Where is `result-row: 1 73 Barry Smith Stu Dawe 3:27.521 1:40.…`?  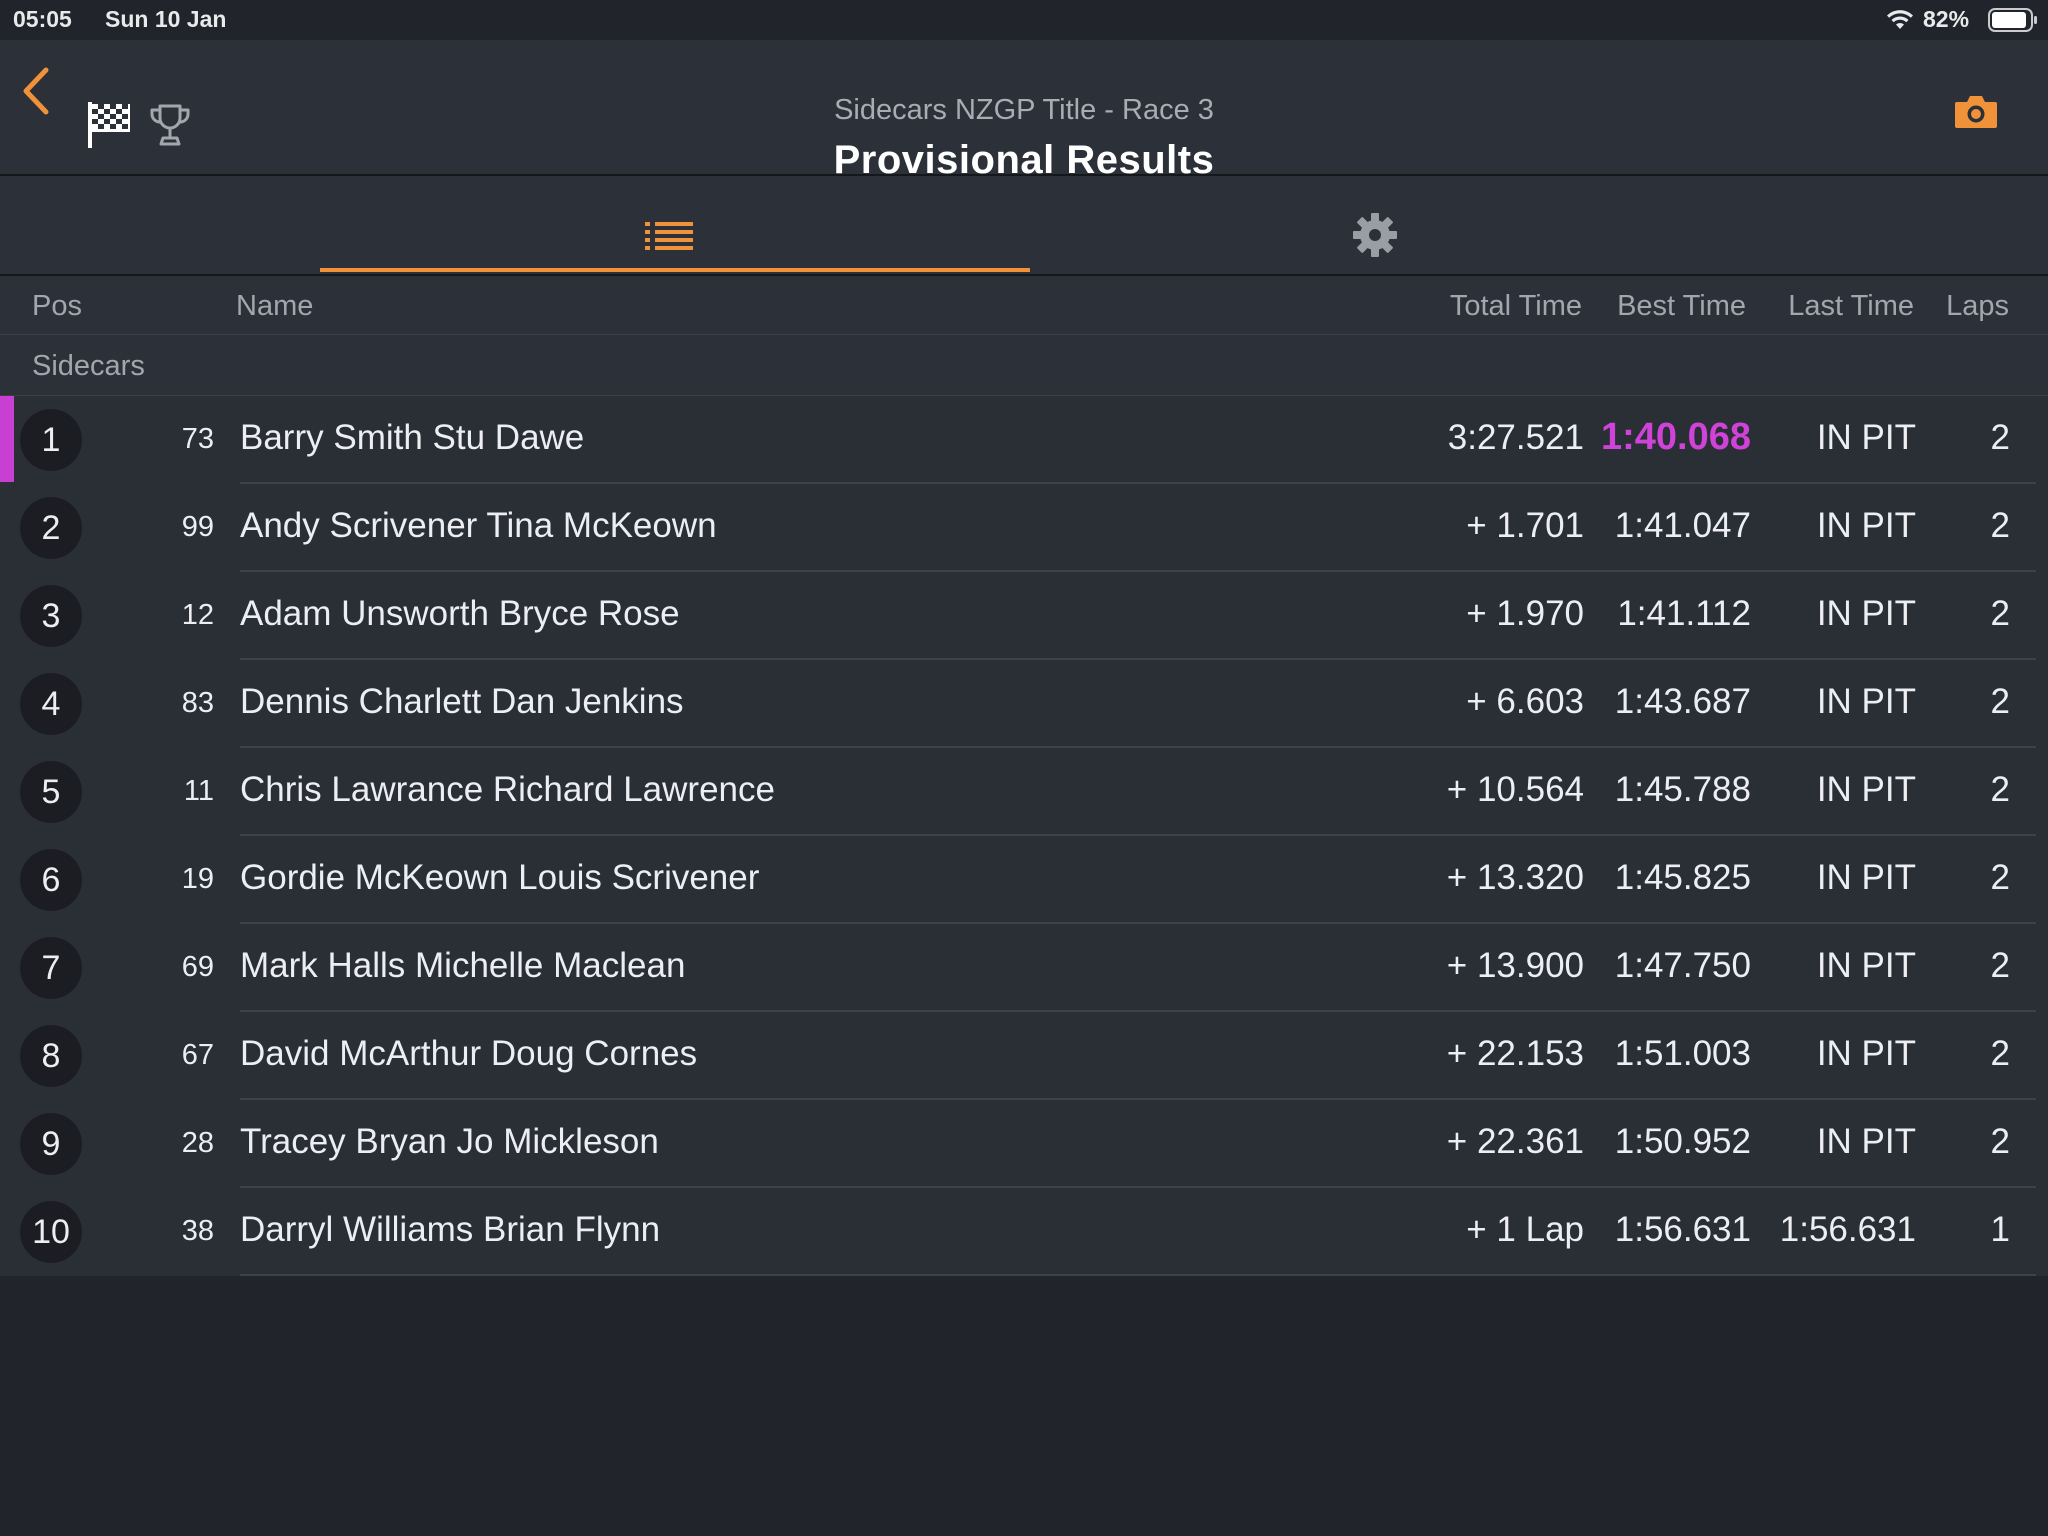 result-row: 1 73 Barry Smith Stu Dawe 3:27.521 1:40.… is located at coordinates (1024, 440).